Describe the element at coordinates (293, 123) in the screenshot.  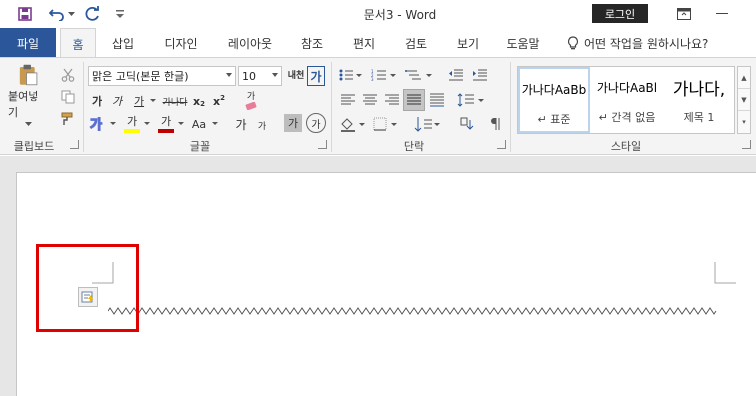
I see `character-shading-button: 가` at that location.